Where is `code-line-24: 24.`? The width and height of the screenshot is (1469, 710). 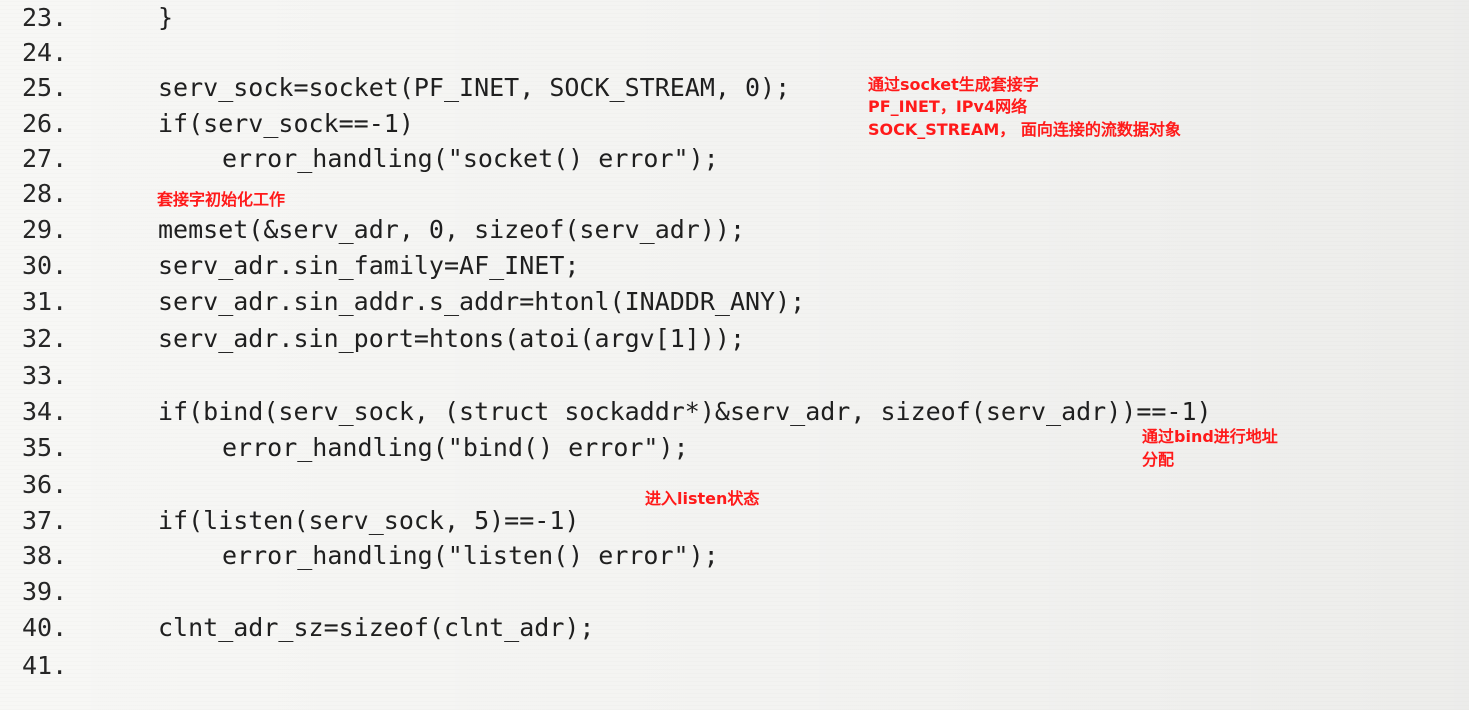
code-line-24: 24. is located at coordinates (734, 53).